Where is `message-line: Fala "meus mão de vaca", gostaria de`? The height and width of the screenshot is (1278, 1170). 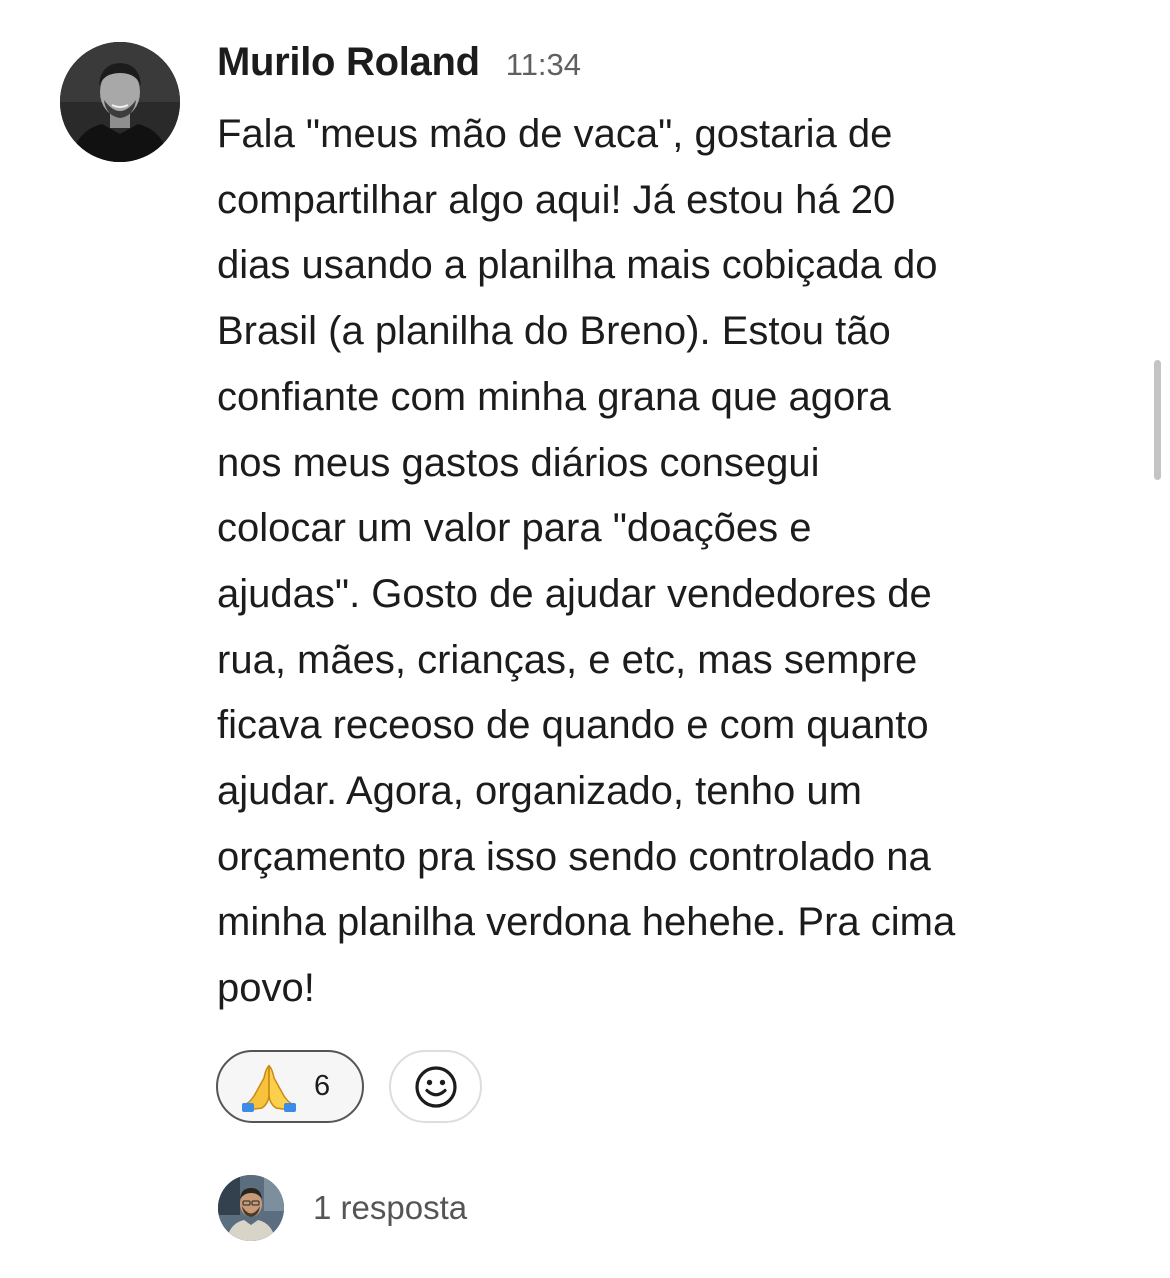 message-line: Fala "meus mão de vaca", gostaria de is located at coordinates (555, 134).